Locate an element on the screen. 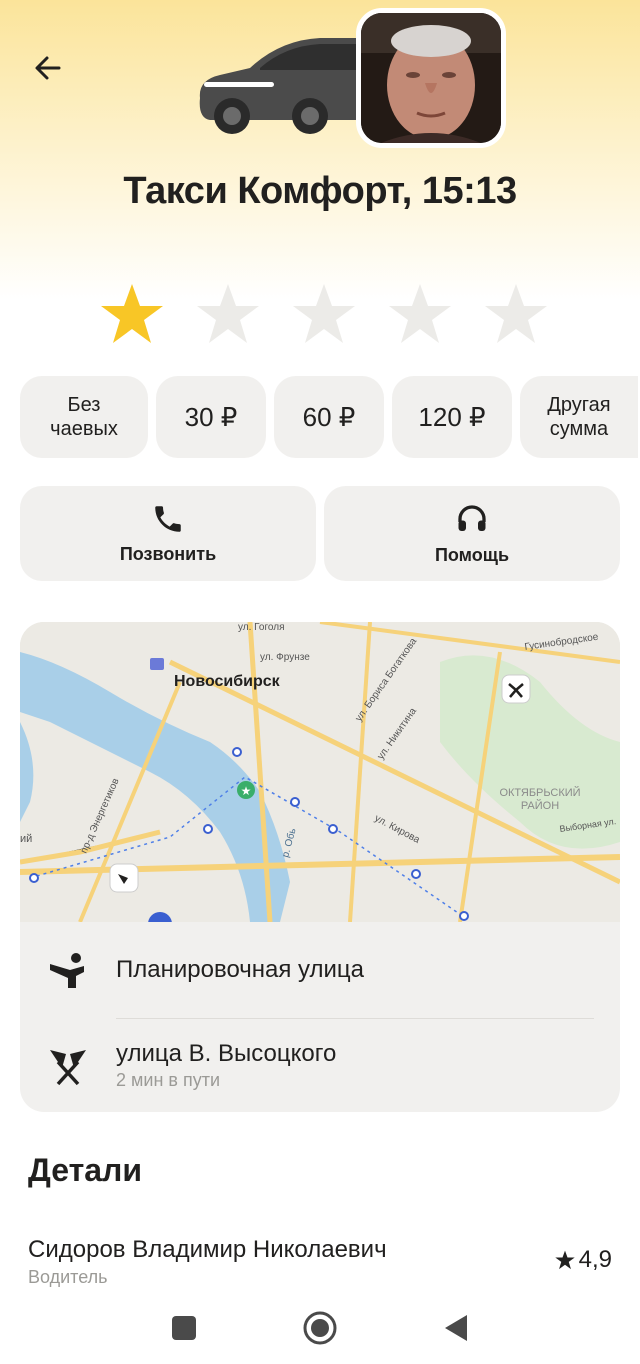 The image size is (640, 1364). headset-icon is located at coordinates (472, 518).